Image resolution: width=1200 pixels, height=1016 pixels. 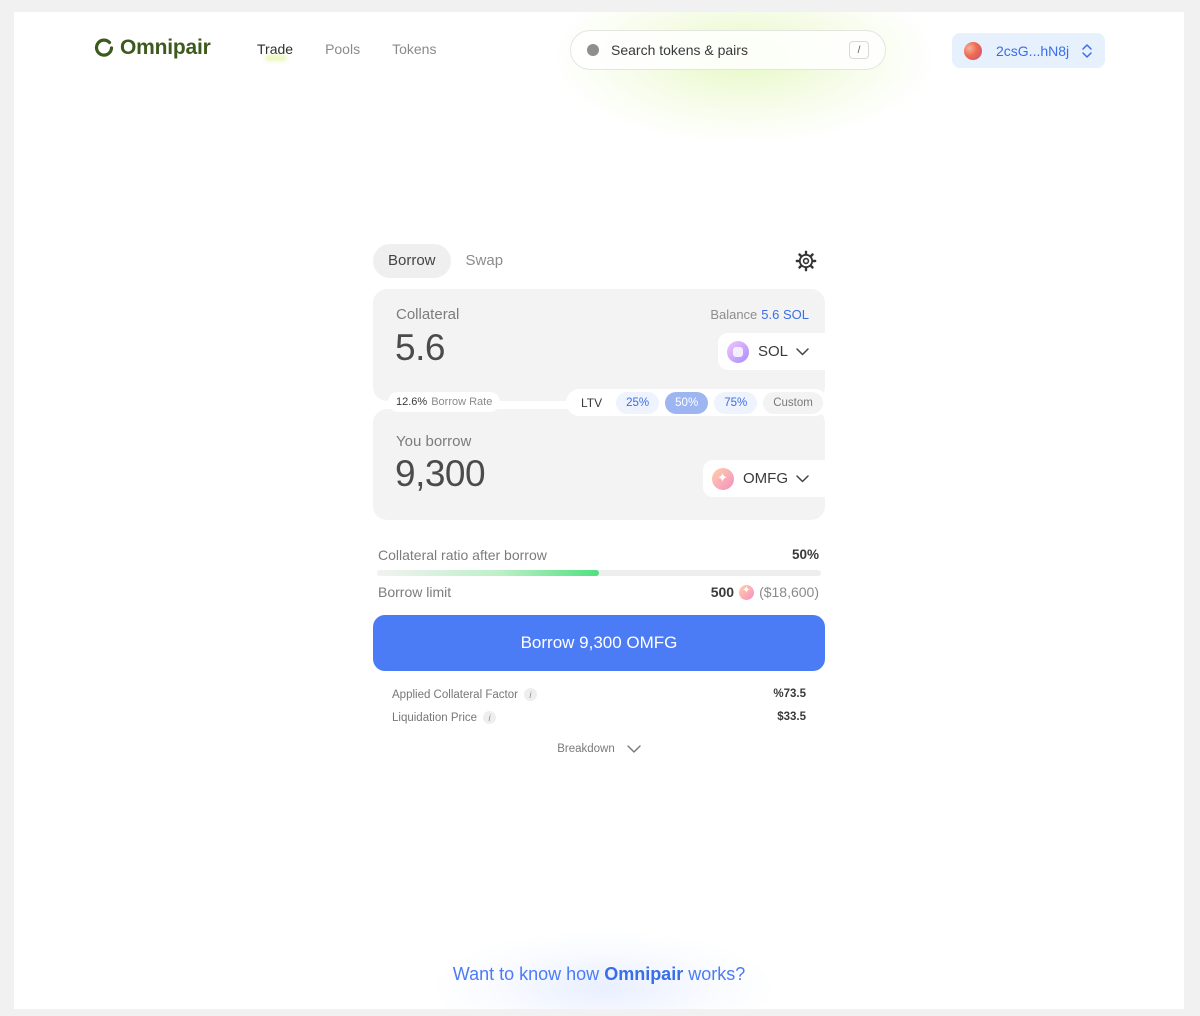 I want to click on logo: Omnipair, so click(x=152, y=48).